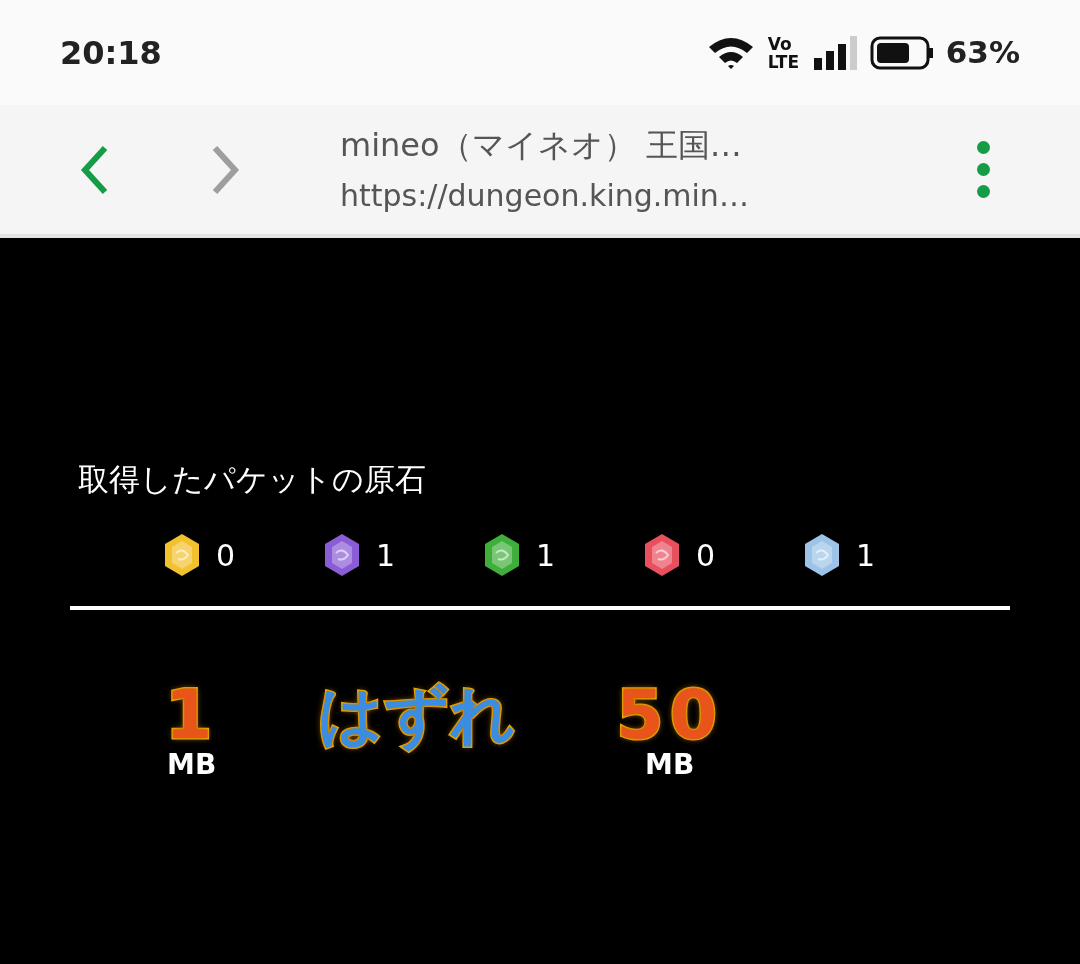  What do you see at coordinates (901, 52) in the screenshot?
I see `battery-icon` at bounding box center [901, 52].